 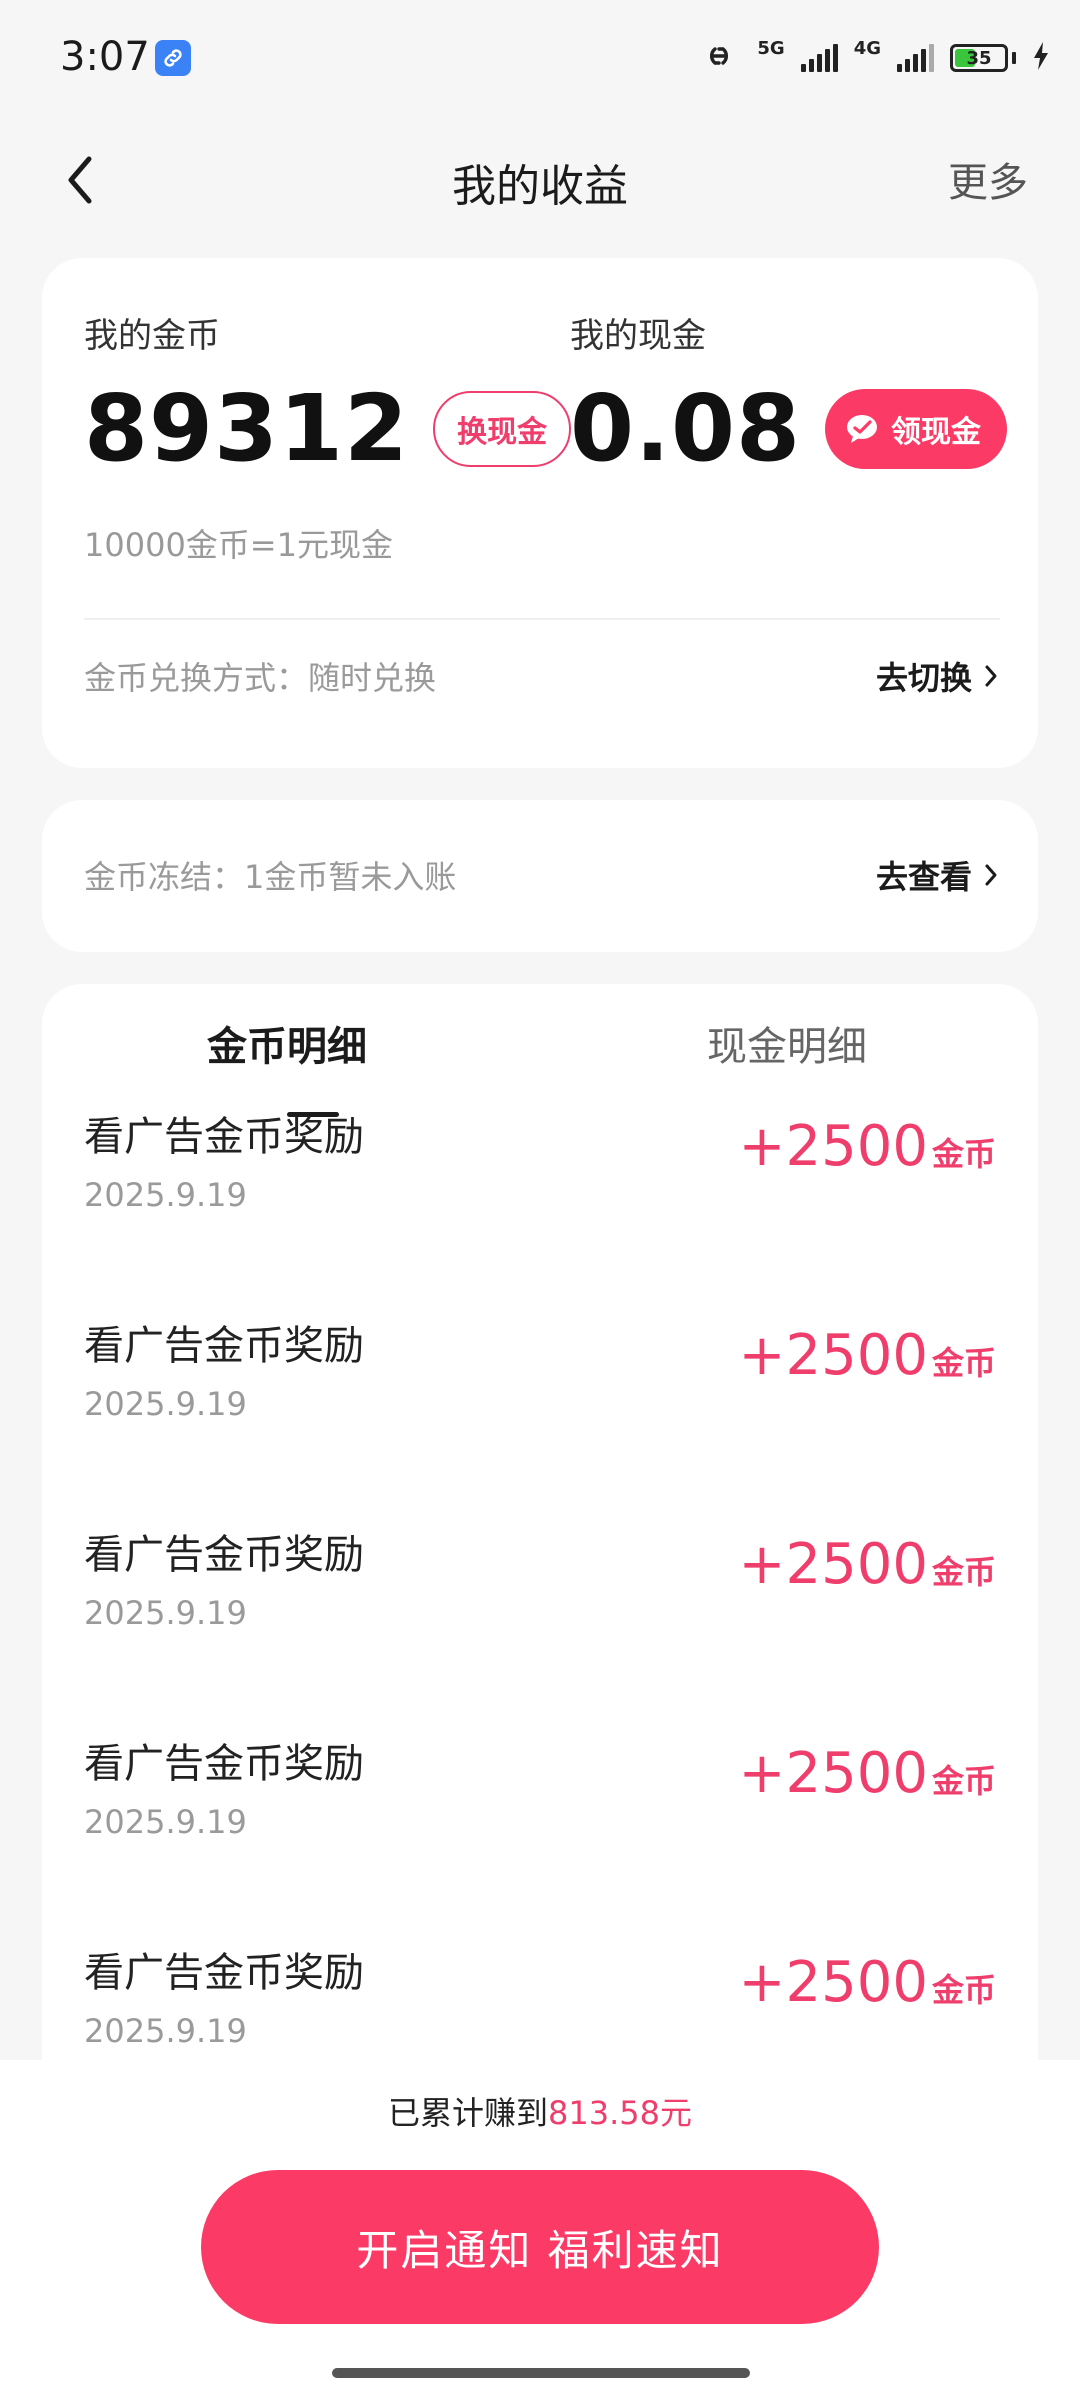 What do you see at coordinates (819, 58) in the screenshot?
I see `signal-icon` at bounding box center [819, 58].